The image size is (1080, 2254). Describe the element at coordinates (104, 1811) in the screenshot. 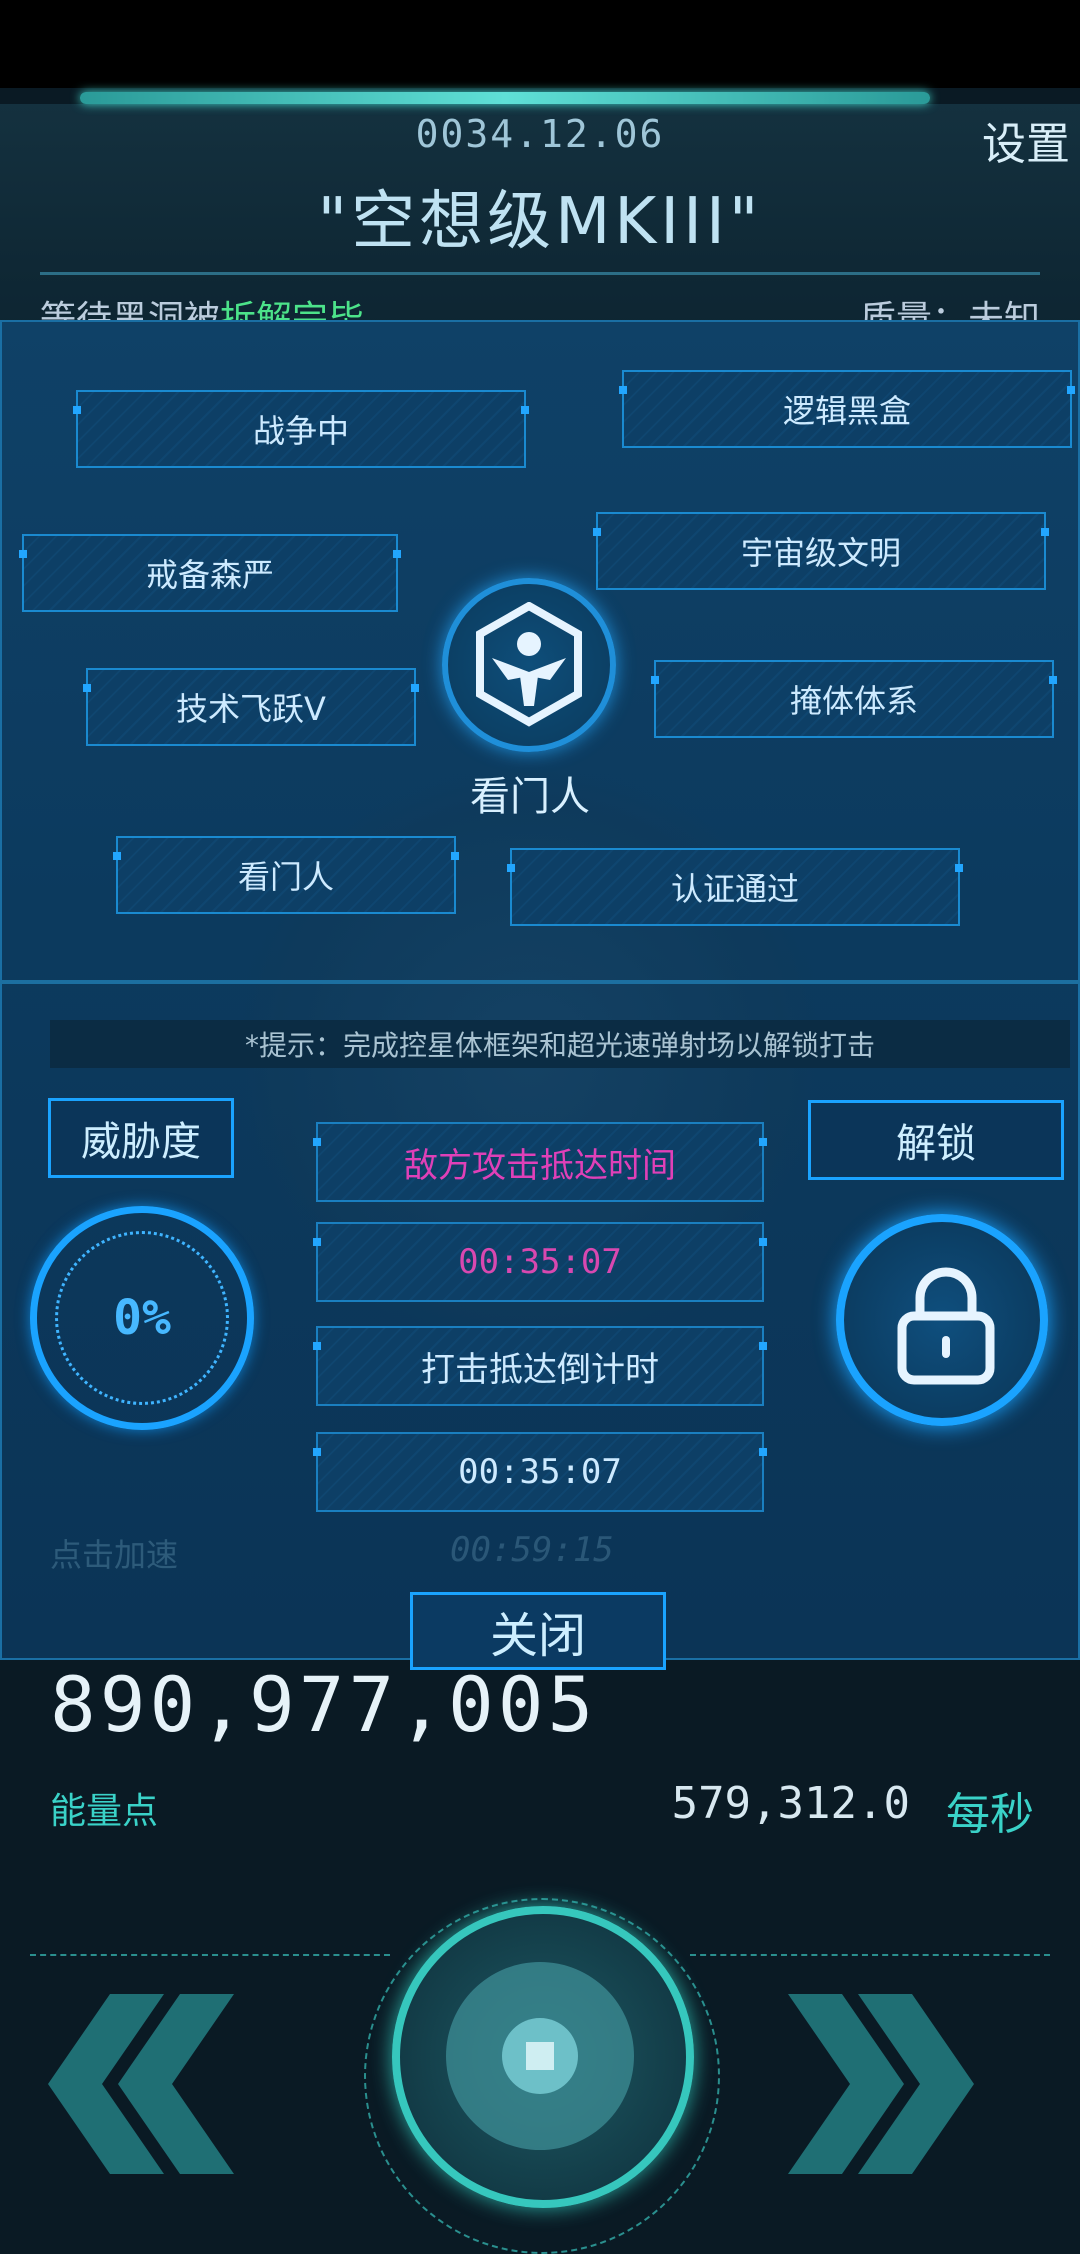

I see `energy-label: 能量点` at that location.